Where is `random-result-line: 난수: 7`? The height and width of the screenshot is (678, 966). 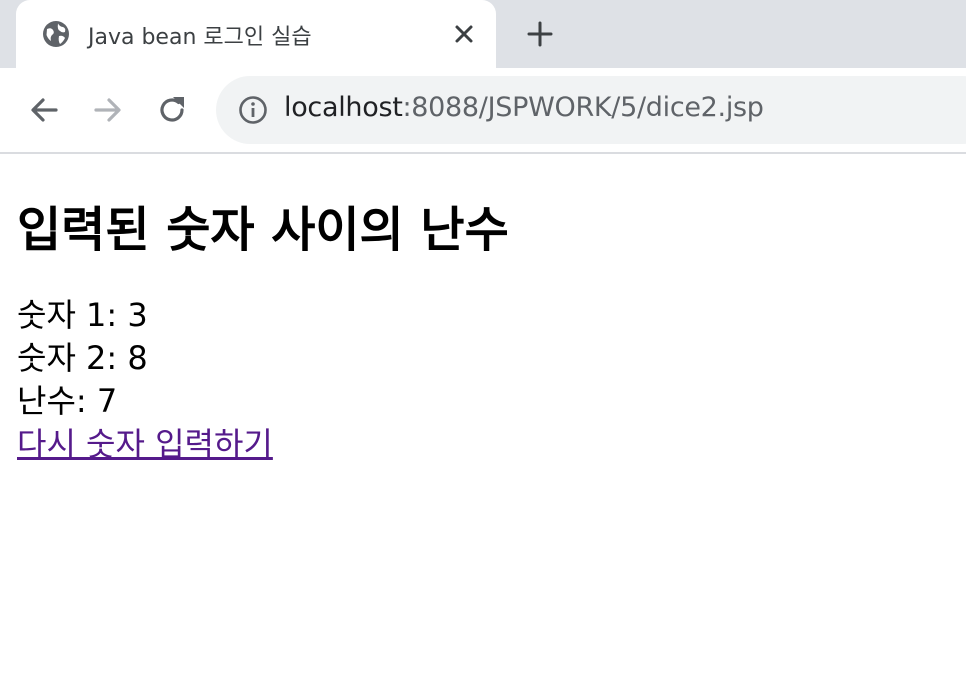
random-result-line: 난수: 7 is located at coordinates (67, 401).